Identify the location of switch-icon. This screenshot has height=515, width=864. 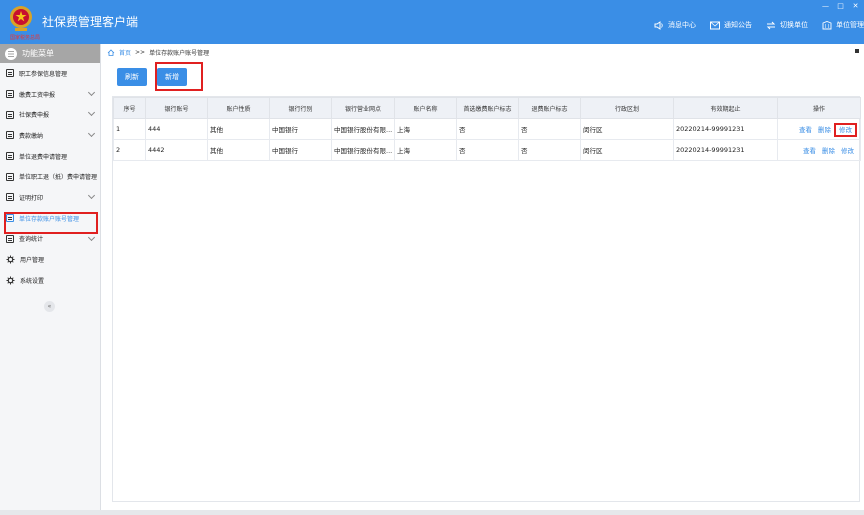
(771, 25).